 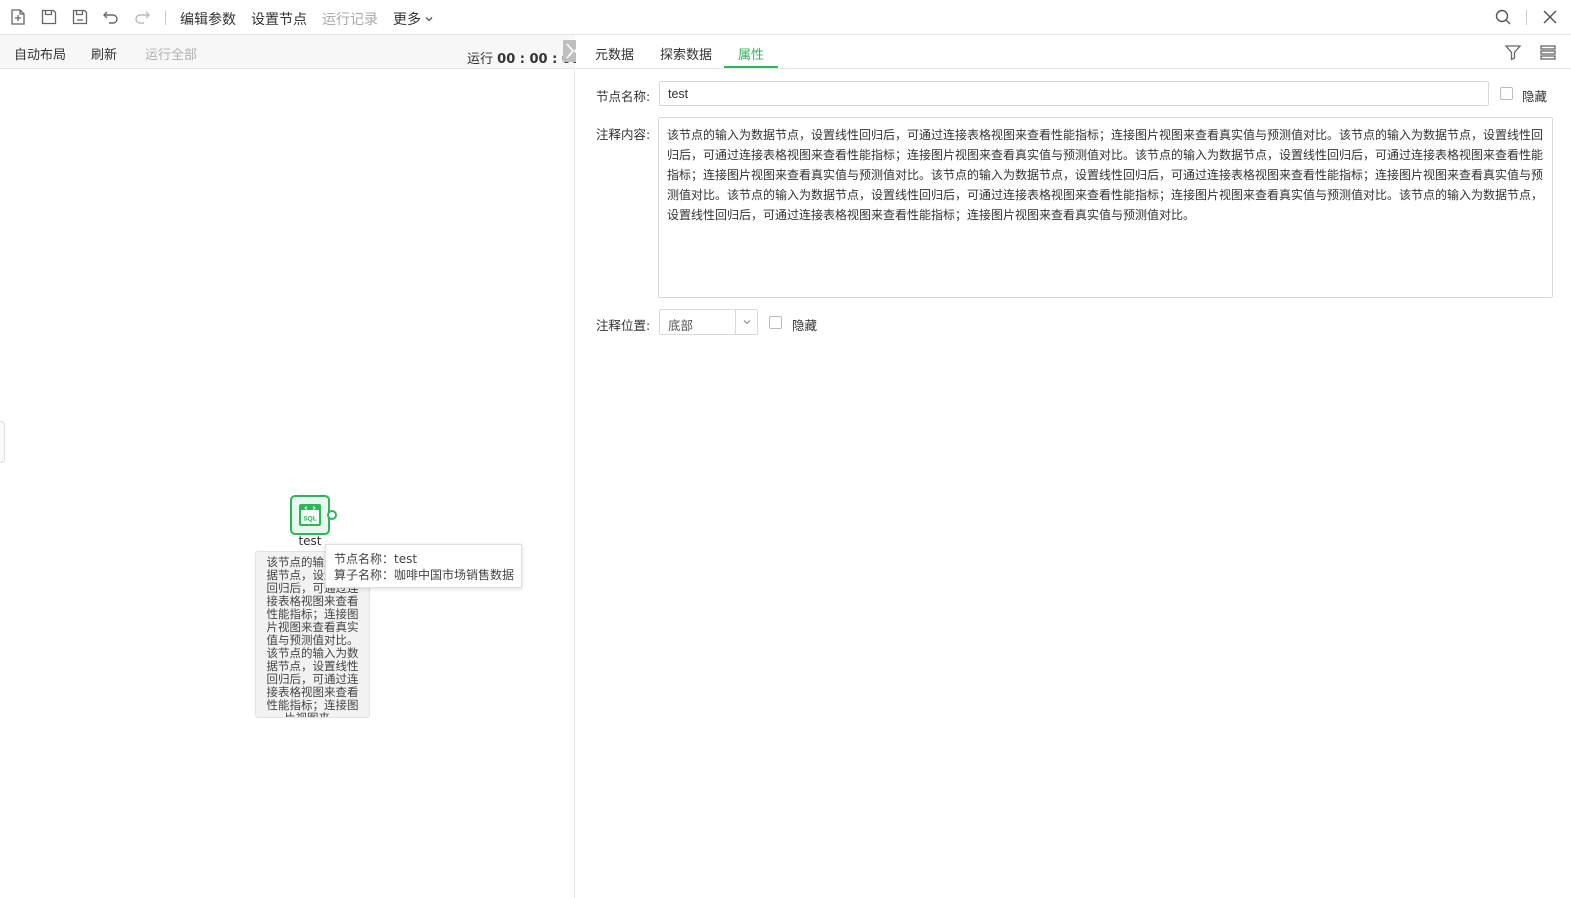 What do you see at coordinates (1503, 17) in the screenshot?
I see `search-icon` at bounding box center [1503, 17].